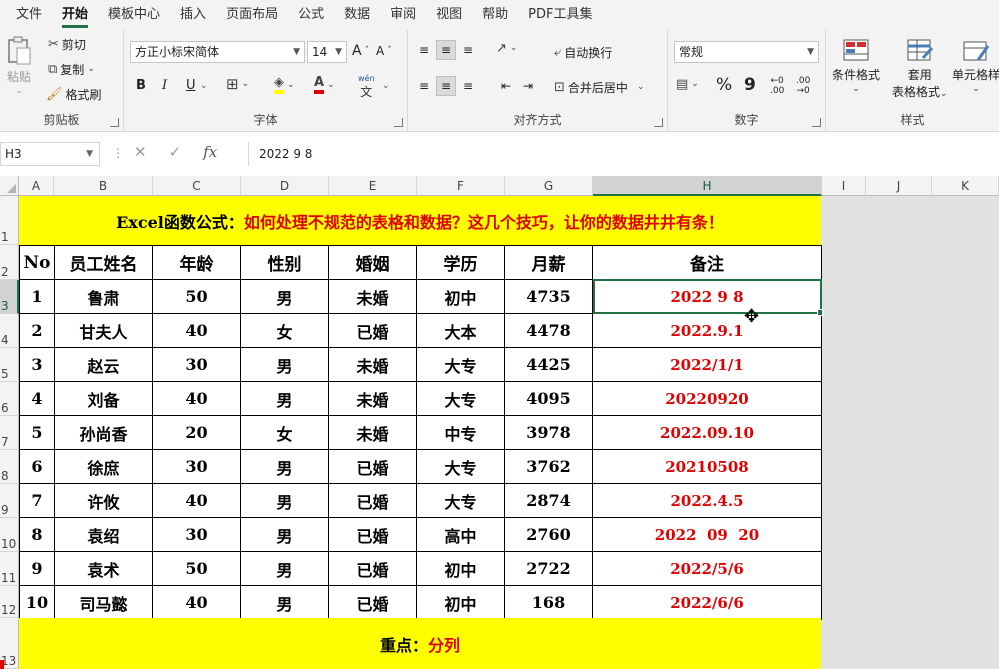 This screenshot has width=999, height=669. I want to click on row-header: 3, so click(9, 297).